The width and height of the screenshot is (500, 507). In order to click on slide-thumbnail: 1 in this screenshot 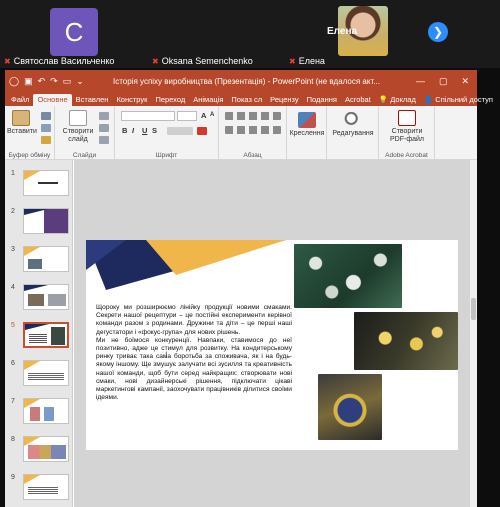, I will do `click(42, 185)`.